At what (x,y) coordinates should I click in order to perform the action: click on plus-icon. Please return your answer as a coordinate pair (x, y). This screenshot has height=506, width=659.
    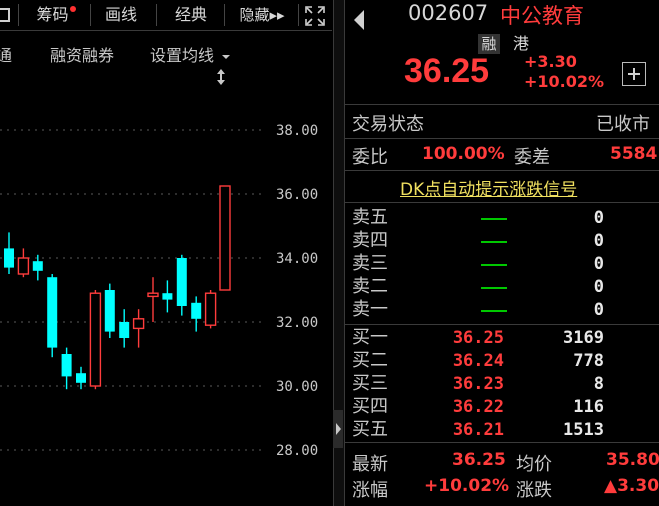
    Looking at the image, I should click on (634, 74).